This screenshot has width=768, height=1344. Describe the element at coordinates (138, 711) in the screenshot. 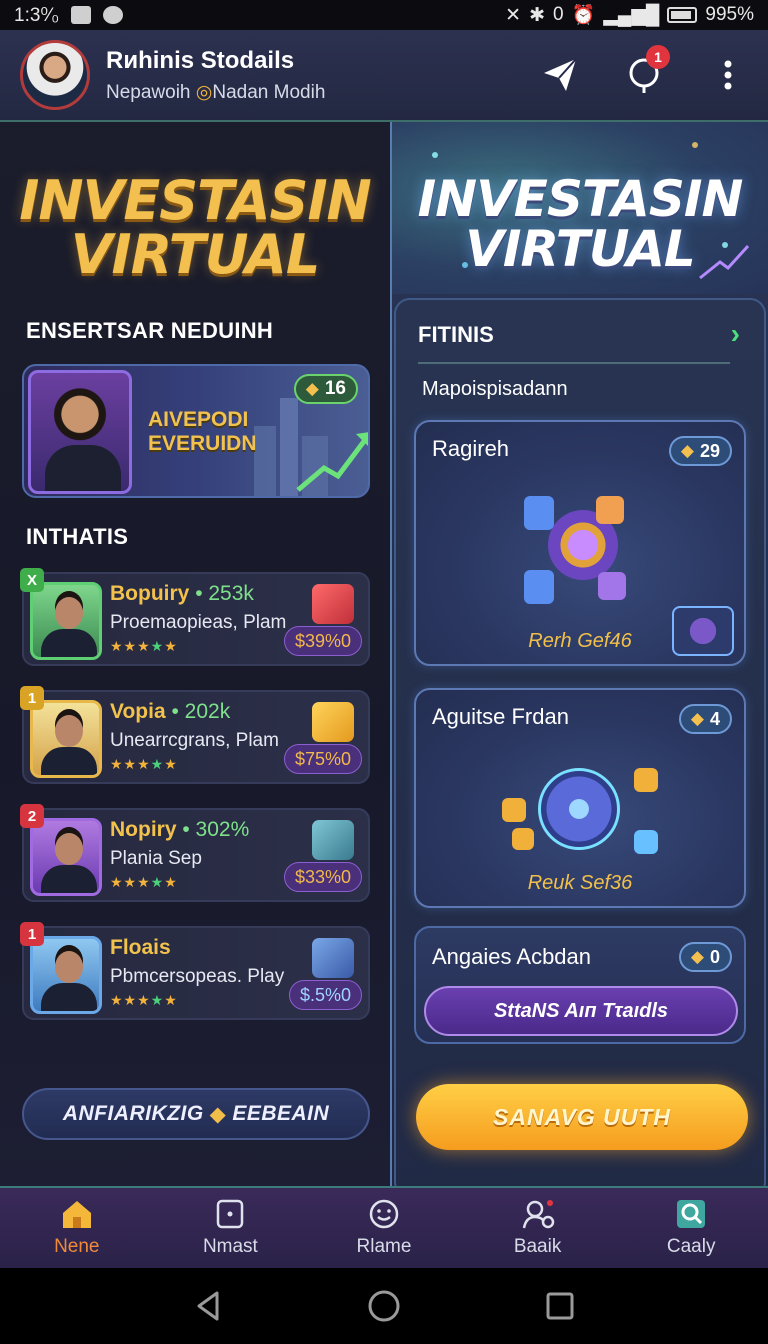

I see `investor-name: Vopiа` at that location.